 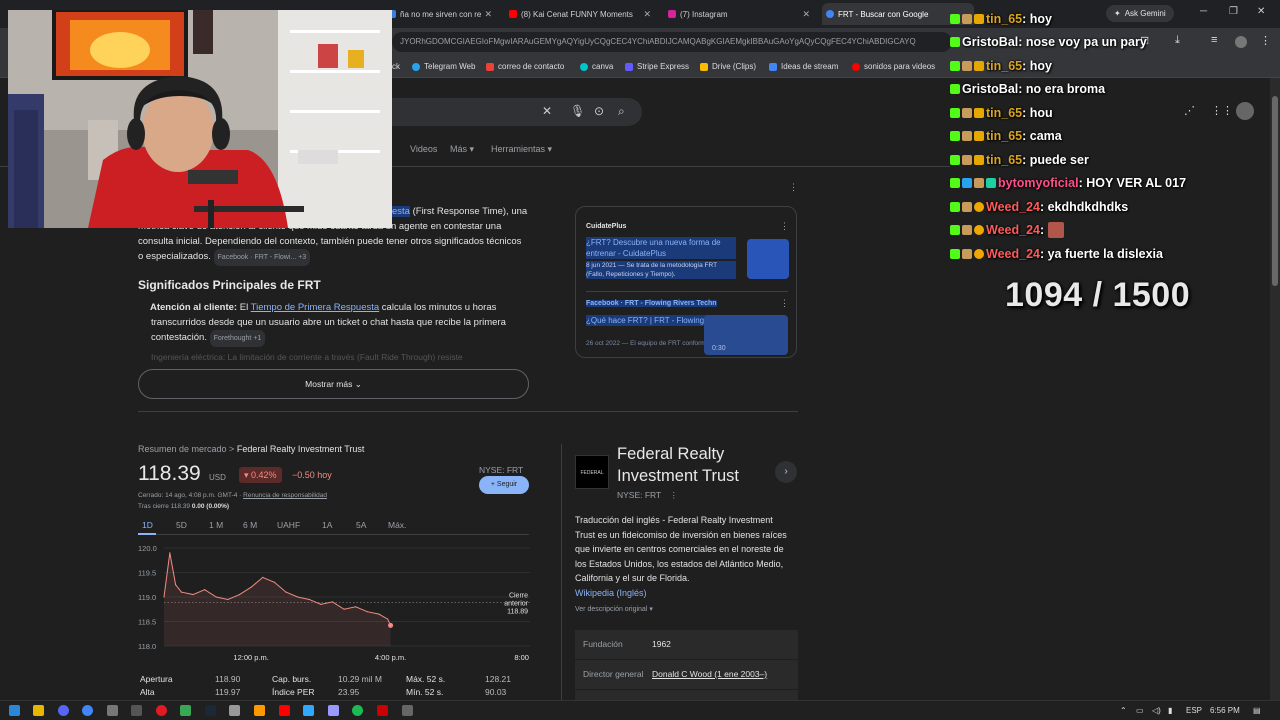 What do you see at coordinates (1101, 254) in the screenshot?
I see `chat-text: : ya fuerte la dislexia` at bounding box center [1101, 254].